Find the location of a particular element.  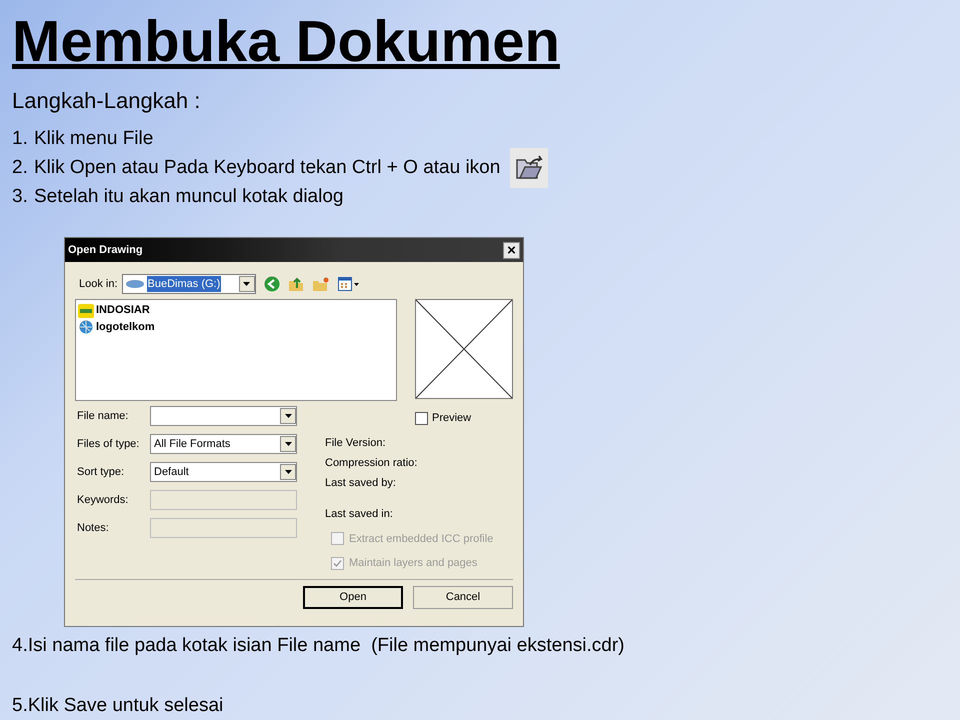

look-in-value: BueDimas (G:) is located at coordinates (184, 284).